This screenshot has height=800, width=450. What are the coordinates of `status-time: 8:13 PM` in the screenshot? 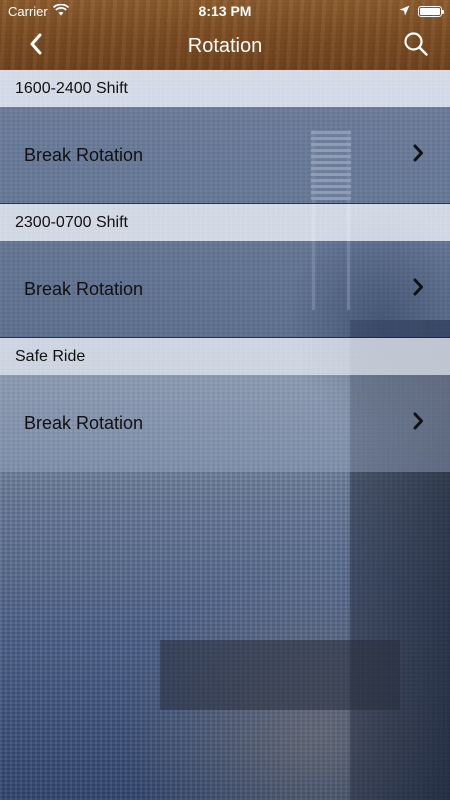 It's located at (225, 11).